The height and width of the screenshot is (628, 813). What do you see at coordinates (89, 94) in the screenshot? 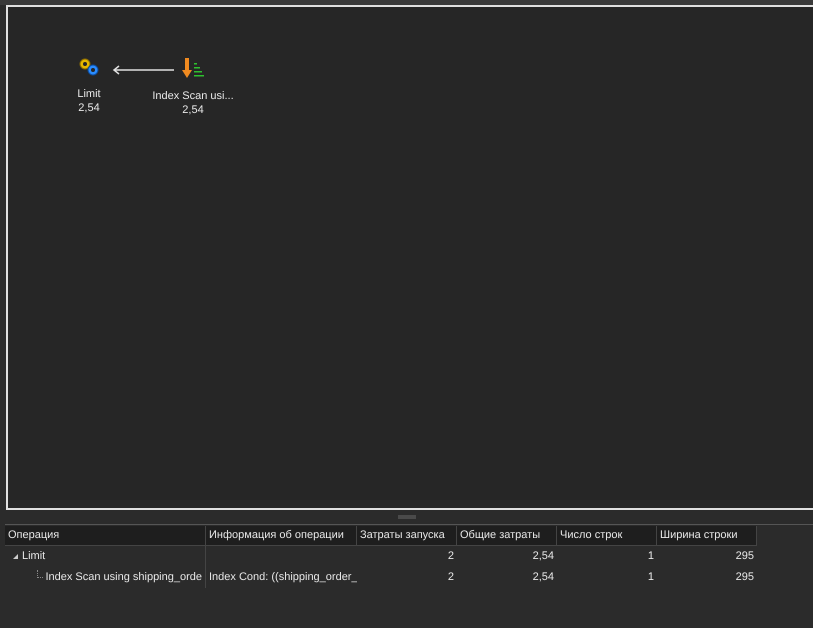
I see `node-label: Limit` at bounding box center [89, 94].